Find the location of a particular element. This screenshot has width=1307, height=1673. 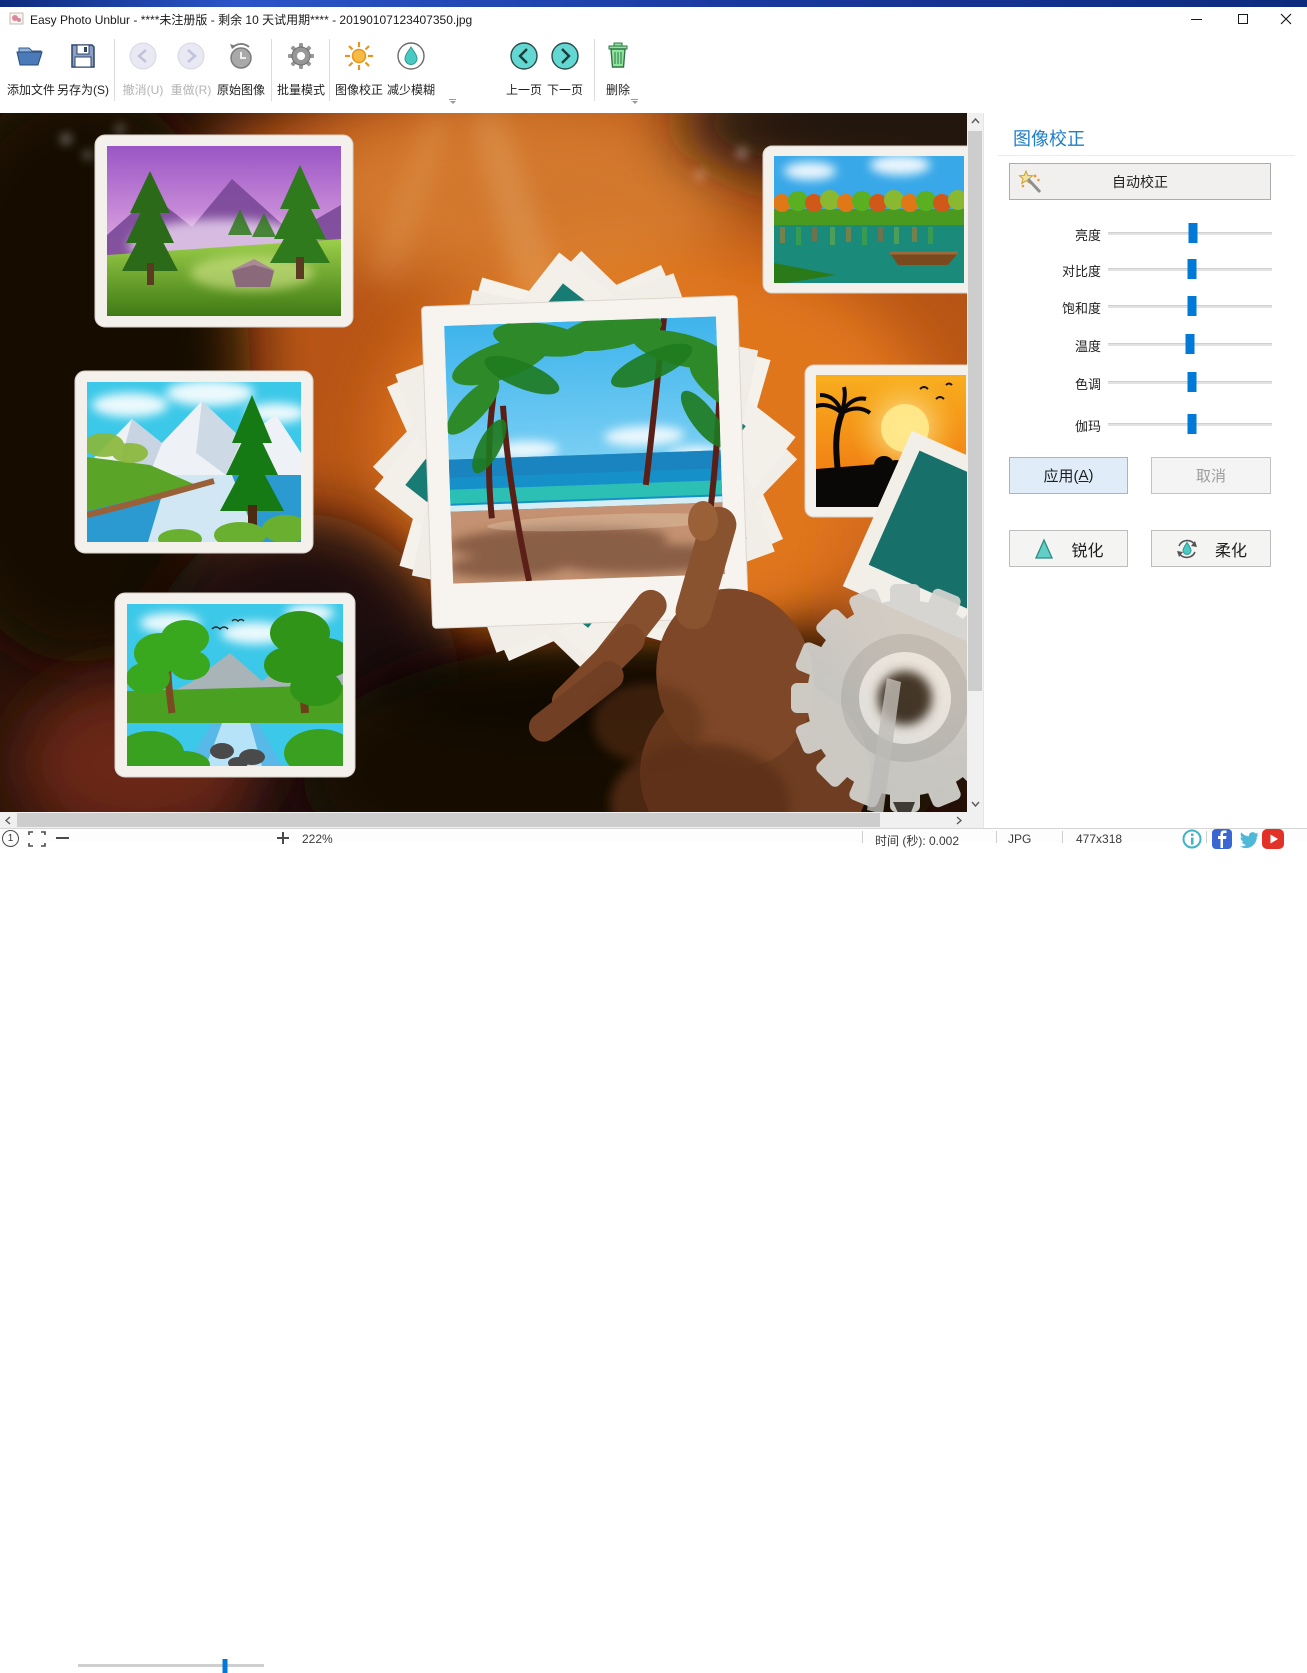

brightness-slider is located at coordinates (1190, 233).